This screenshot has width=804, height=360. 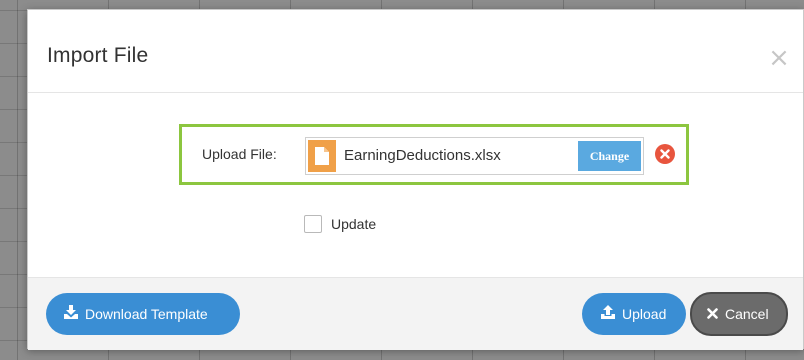 I want to click on close-icon: ×, so click(x=779, y=58).